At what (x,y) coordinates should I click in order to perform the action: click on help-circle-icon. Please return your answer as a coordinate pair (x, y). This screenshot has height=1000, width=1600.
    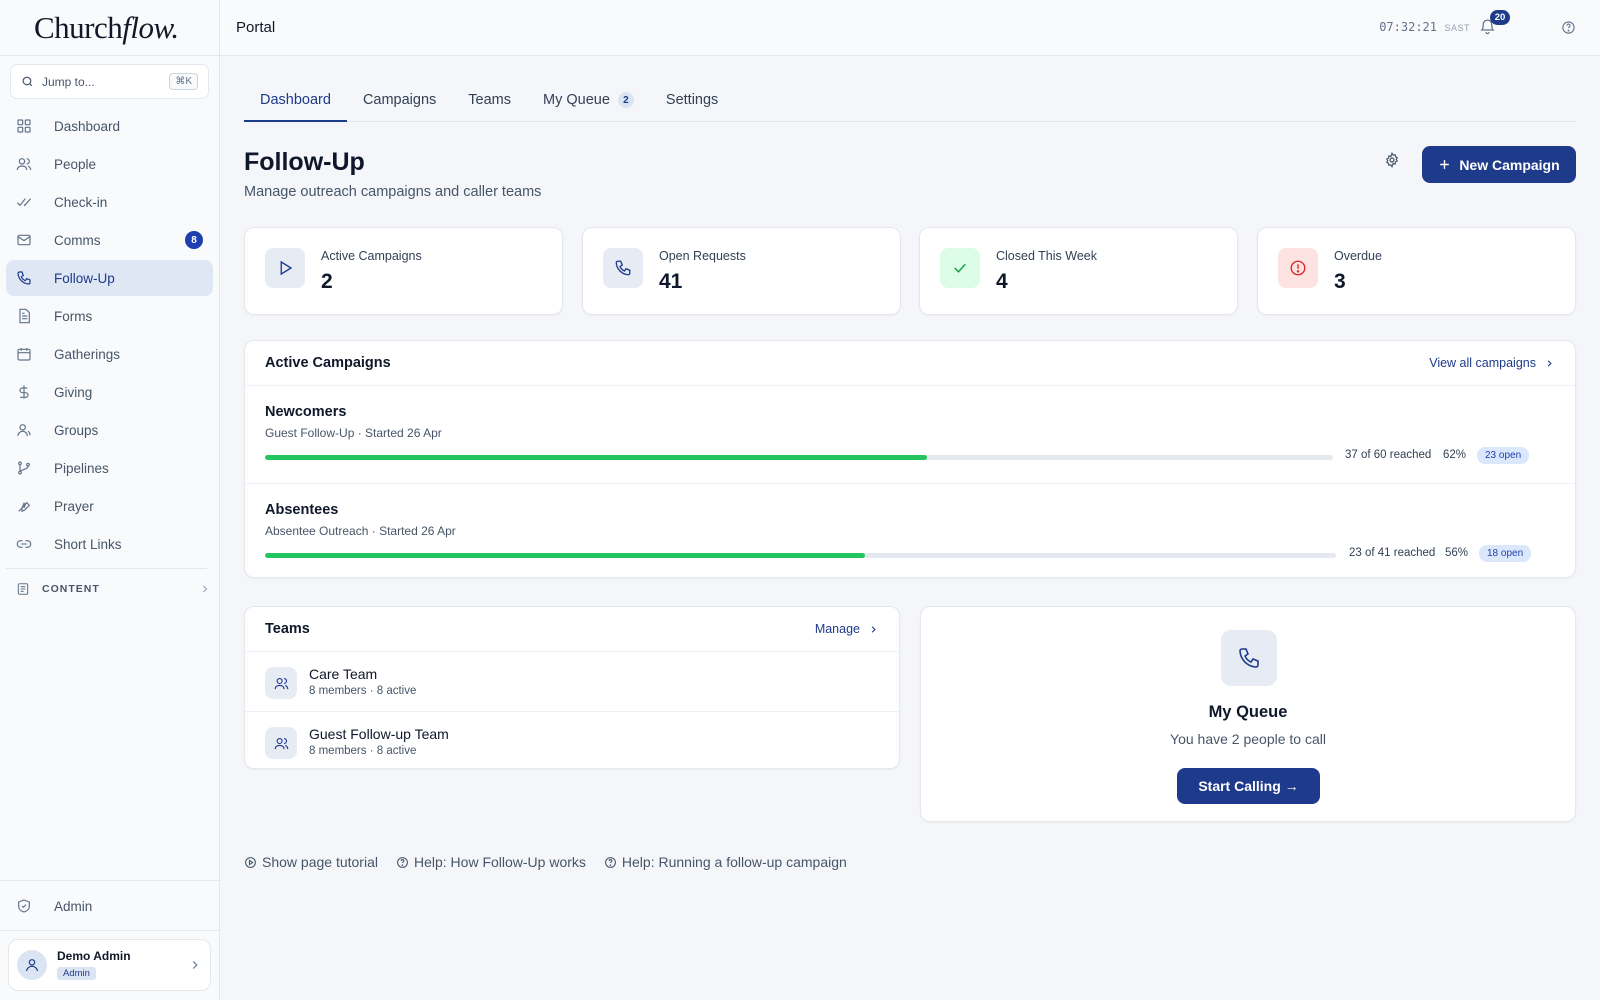
    Looking at the image, I should click on (610, 862).